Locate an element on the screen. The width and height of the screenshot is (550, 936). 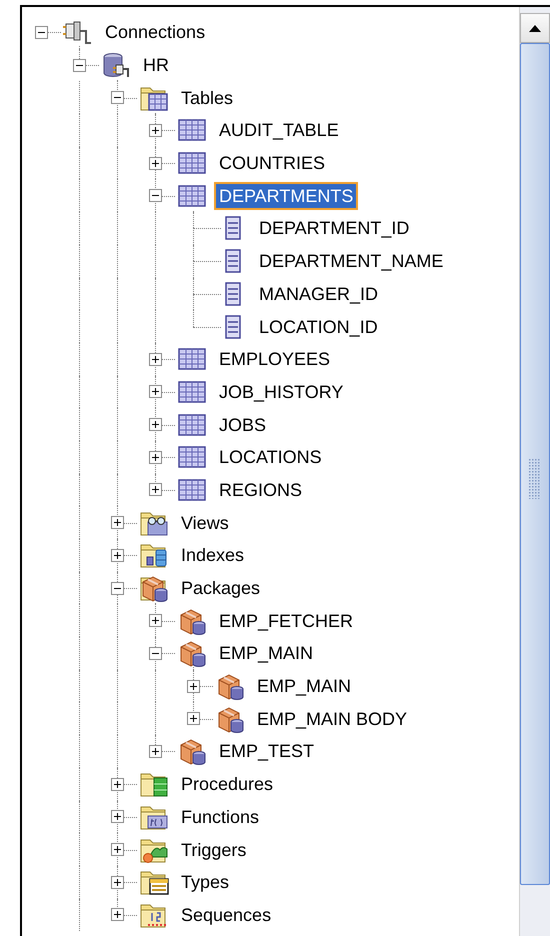
tree-item: Sequences is located at coordinates (226, 914).